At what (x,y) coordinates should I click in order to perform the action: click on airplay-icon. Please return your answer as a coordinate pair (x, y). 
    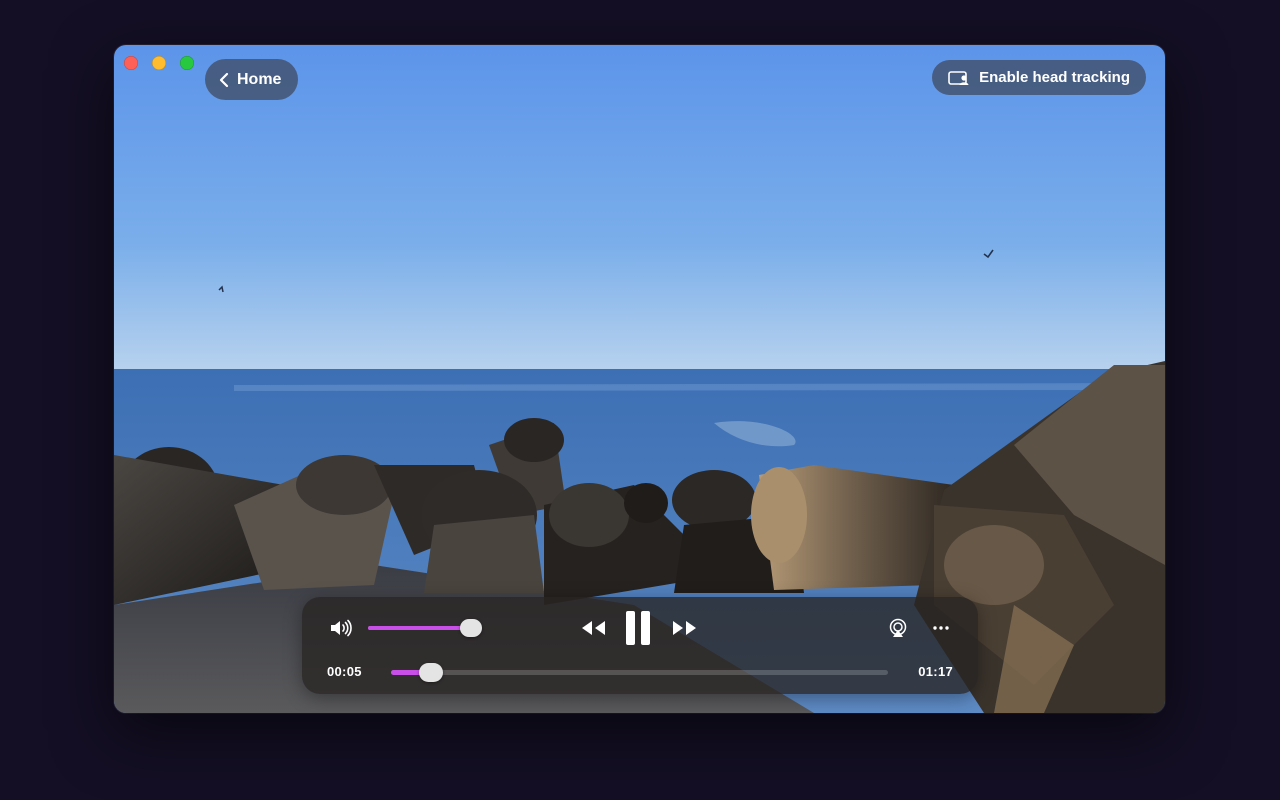
    Looking at the image, I should click on (898, 628).